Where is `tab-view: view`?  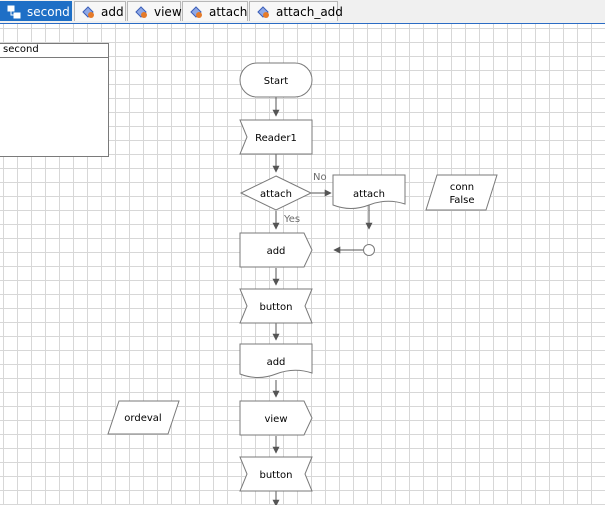 tab-view: view is located at coordinates (154, 11).